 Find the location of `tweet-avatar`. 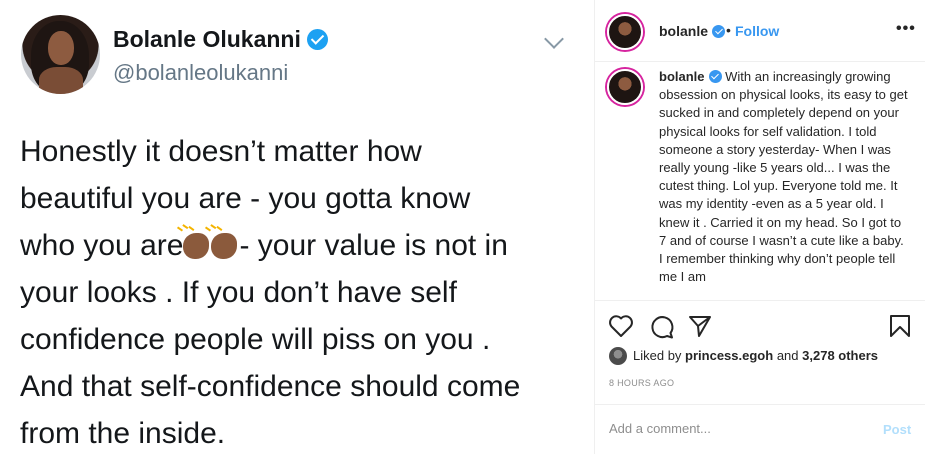

tweet-avatar is located at coordinates (60, 54).